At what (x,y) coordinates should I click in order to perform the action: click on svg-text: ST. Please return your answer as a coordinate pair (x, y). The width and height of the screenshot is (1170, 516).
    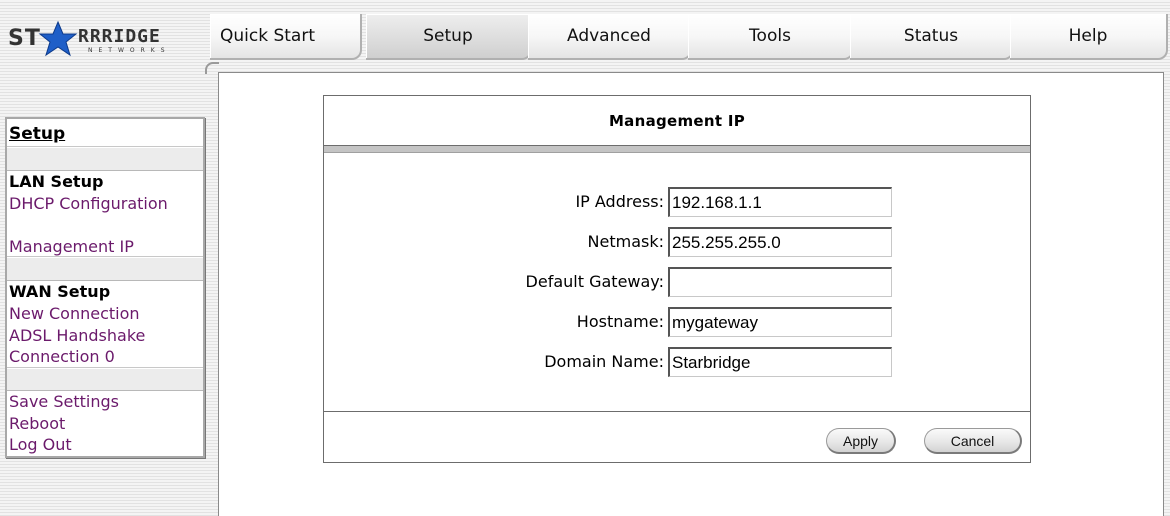
    Looking at the image, I should click on (24, 38).